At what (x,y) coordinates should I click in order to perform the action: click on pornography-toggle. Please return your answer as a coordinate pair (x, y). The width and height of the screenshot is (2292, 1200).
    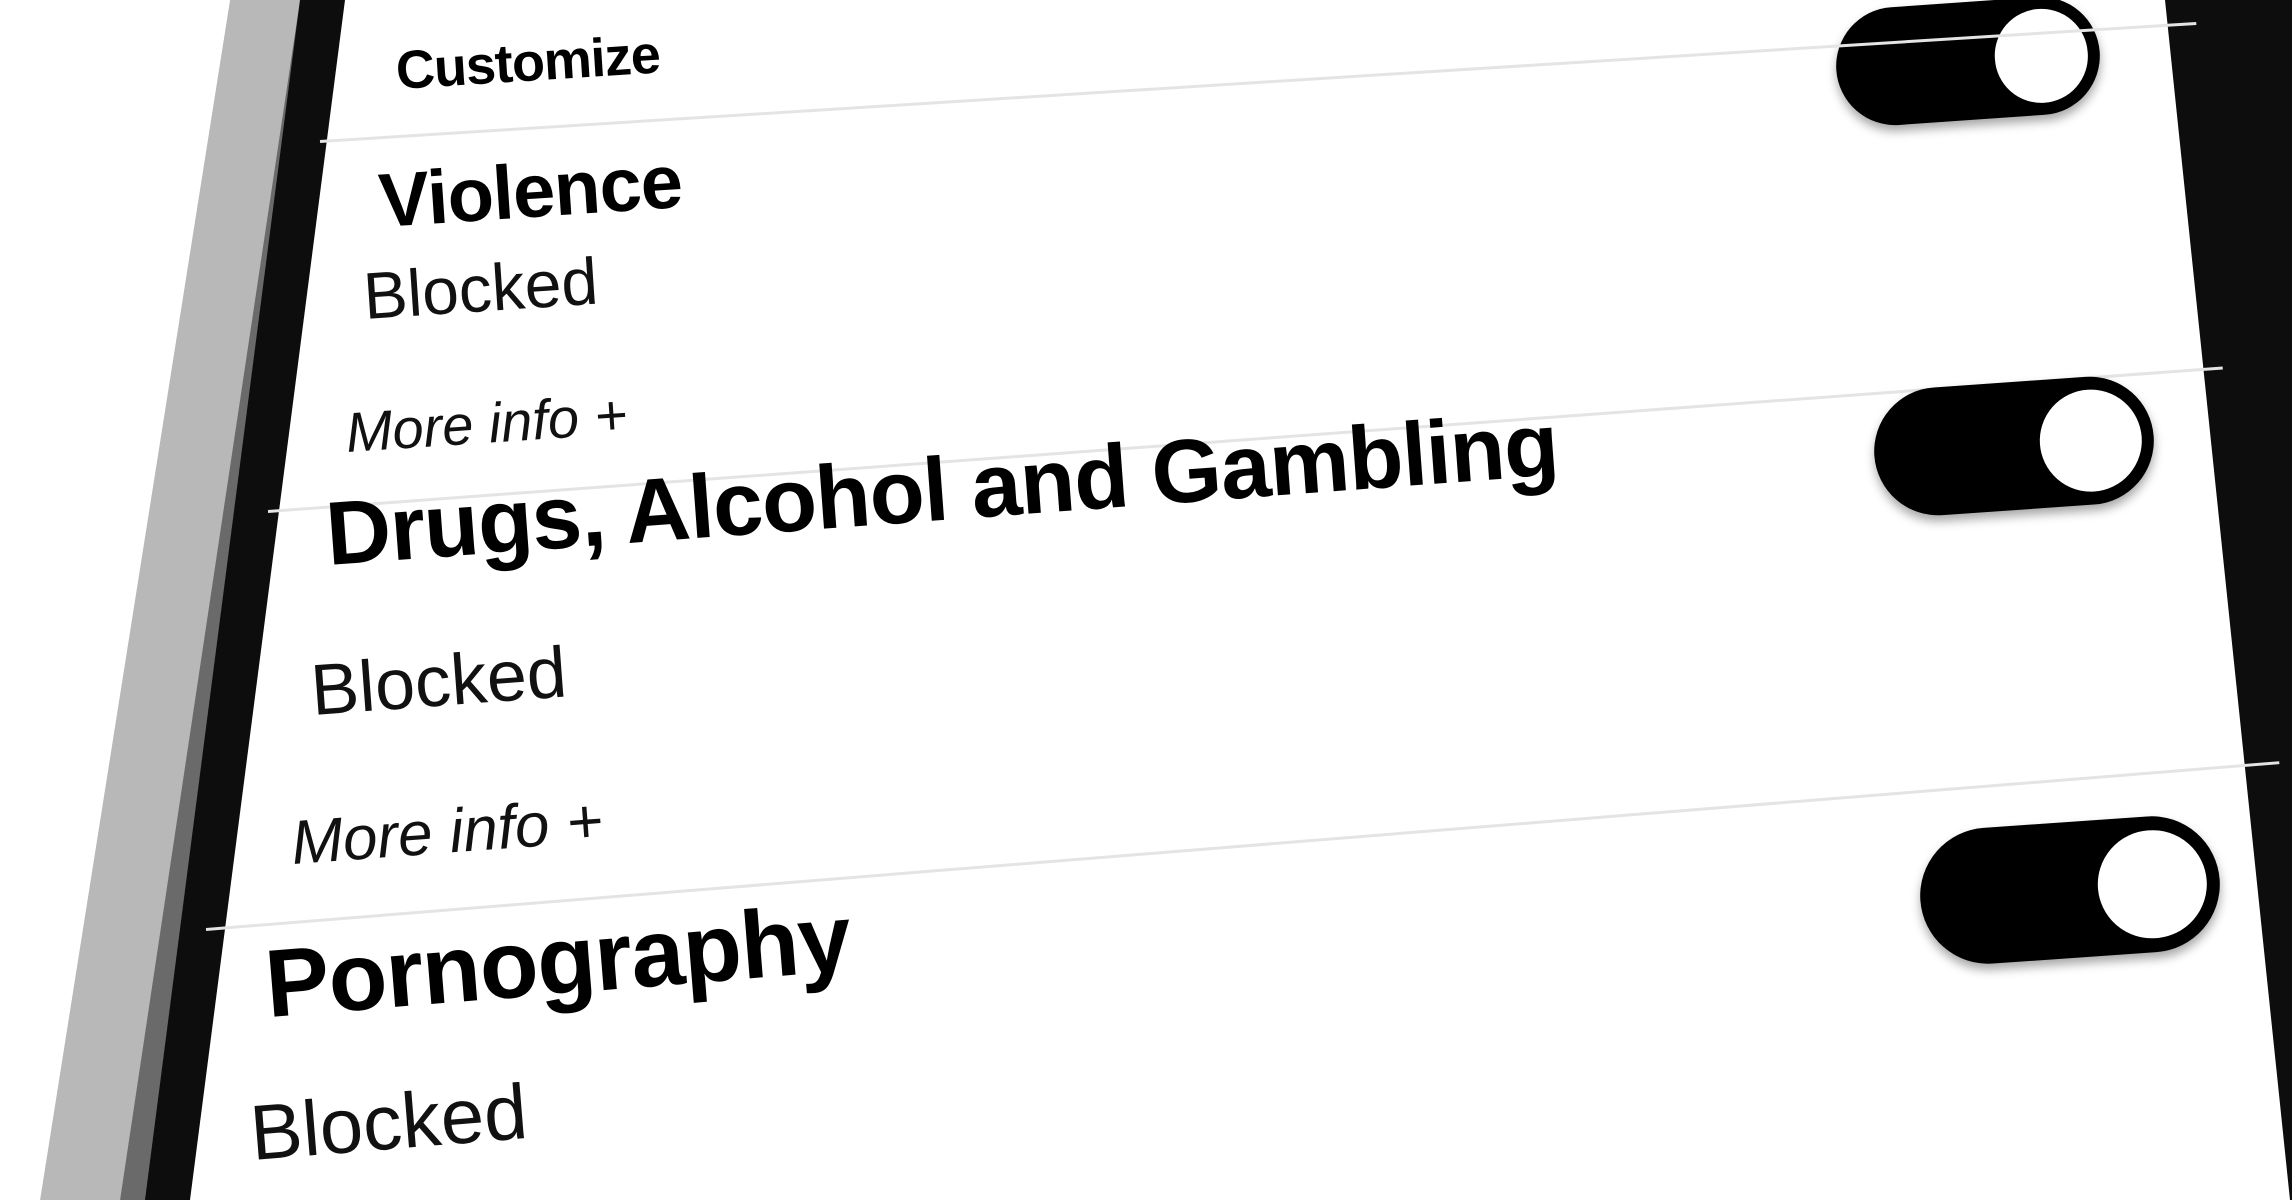
    Looking at the image, I should click on (2070, 890).